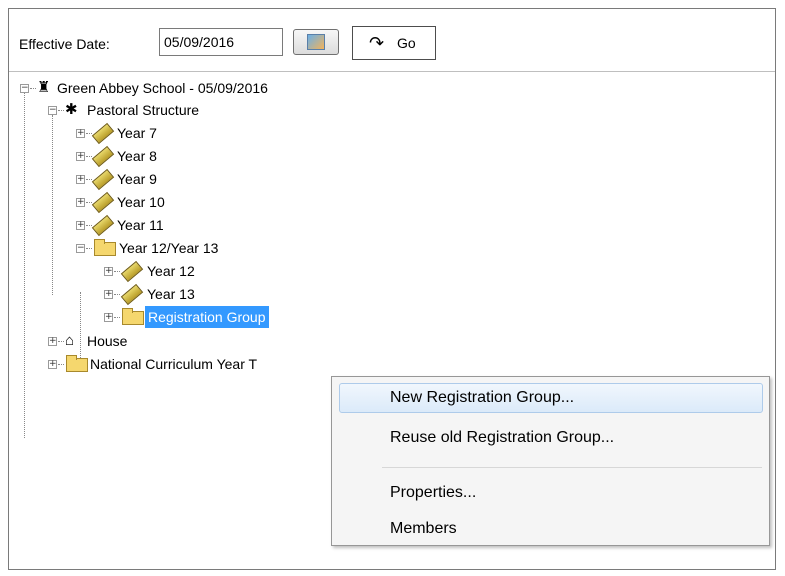 This screenshot has width=785, height=576. I want to click on toolbar: Effective Date: ↷ Go, so click(392, 37).